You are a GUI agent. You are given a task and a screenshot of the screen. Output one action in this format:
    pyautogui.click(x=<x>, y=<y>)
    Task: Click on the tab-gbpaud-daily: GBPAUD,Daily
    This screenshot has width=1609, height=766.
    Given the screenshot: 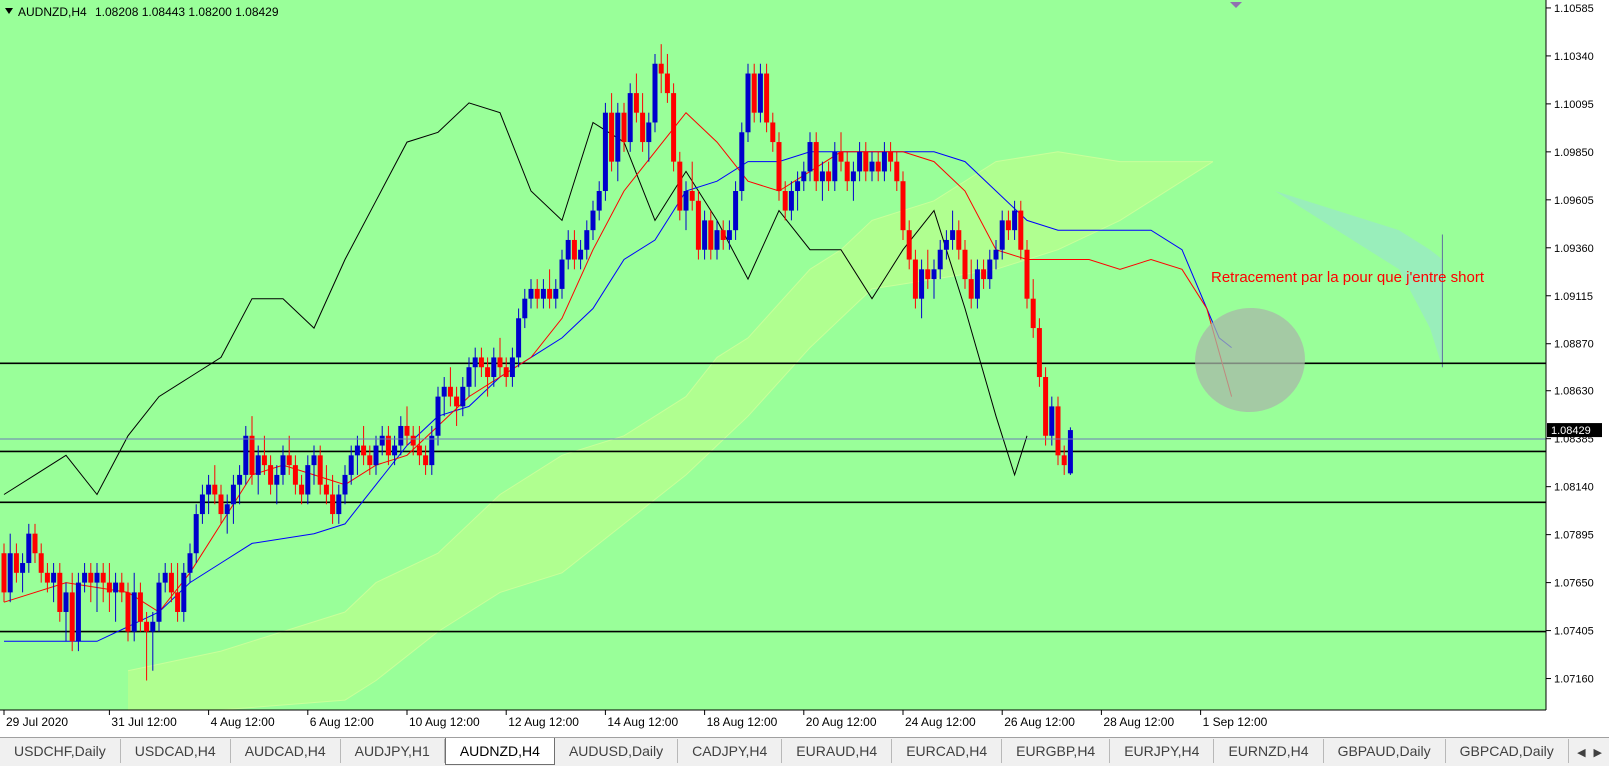 What is the action you would take?
    pyautogui.click(x=1385, y=751)
    